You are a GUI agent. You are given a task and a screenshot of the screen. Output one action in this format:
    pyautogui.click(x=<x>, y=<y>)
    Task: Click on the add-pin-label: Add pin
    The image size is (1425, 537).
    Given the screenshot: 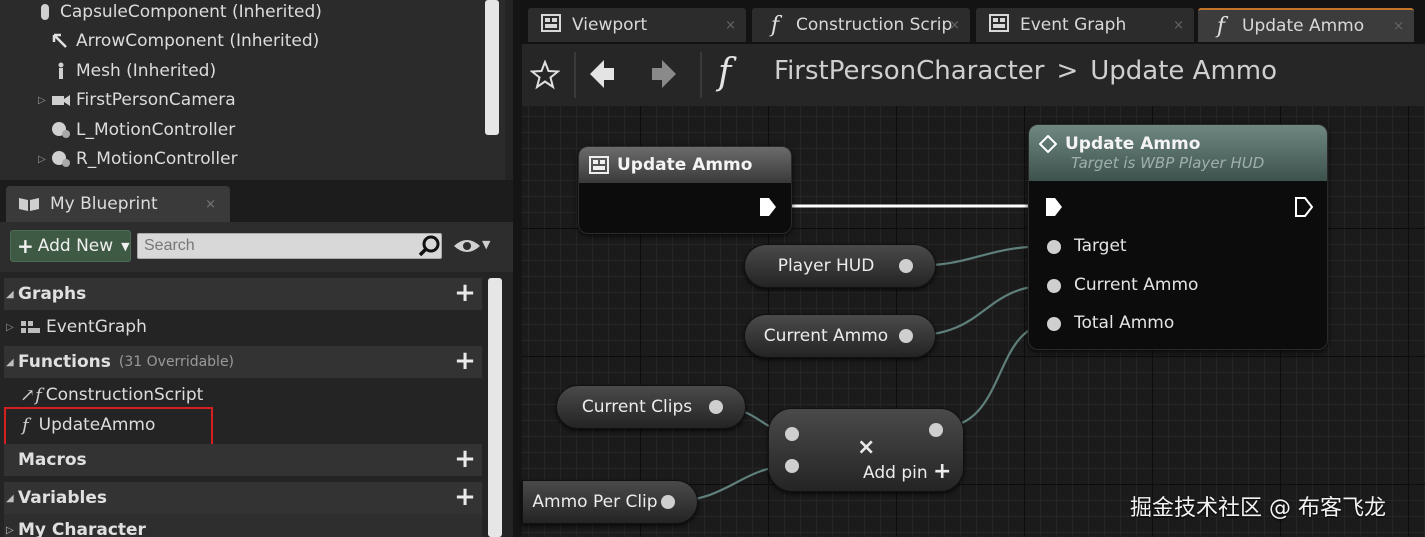 What is the action you would take?
    pyautogui.click(x=895, y=473)
    